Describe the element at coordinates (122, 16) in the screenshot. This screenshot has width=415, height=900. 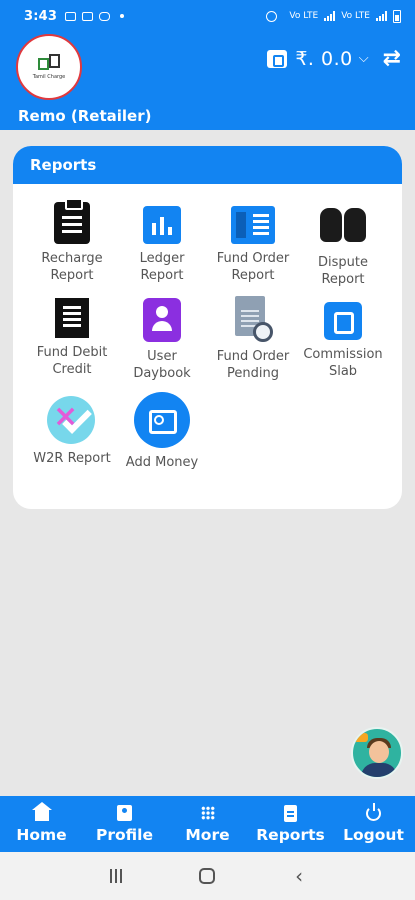
I see `notification-dot` at that location.